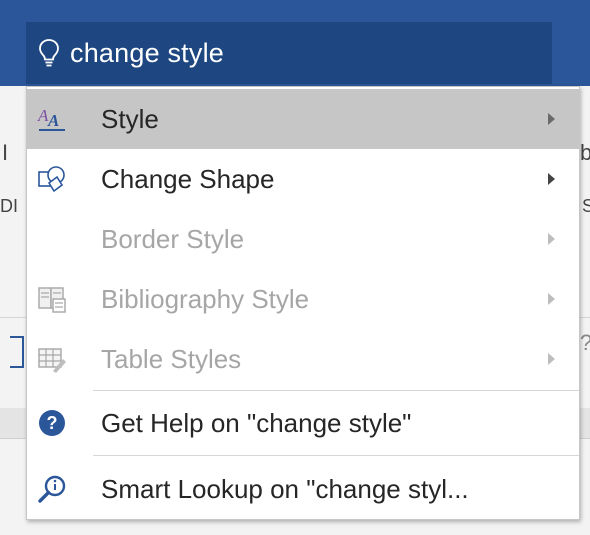 The width and height of the screenshot is (590, 535). I want to click on menu-item-table-styles: Table Styles, so click(303, 359).